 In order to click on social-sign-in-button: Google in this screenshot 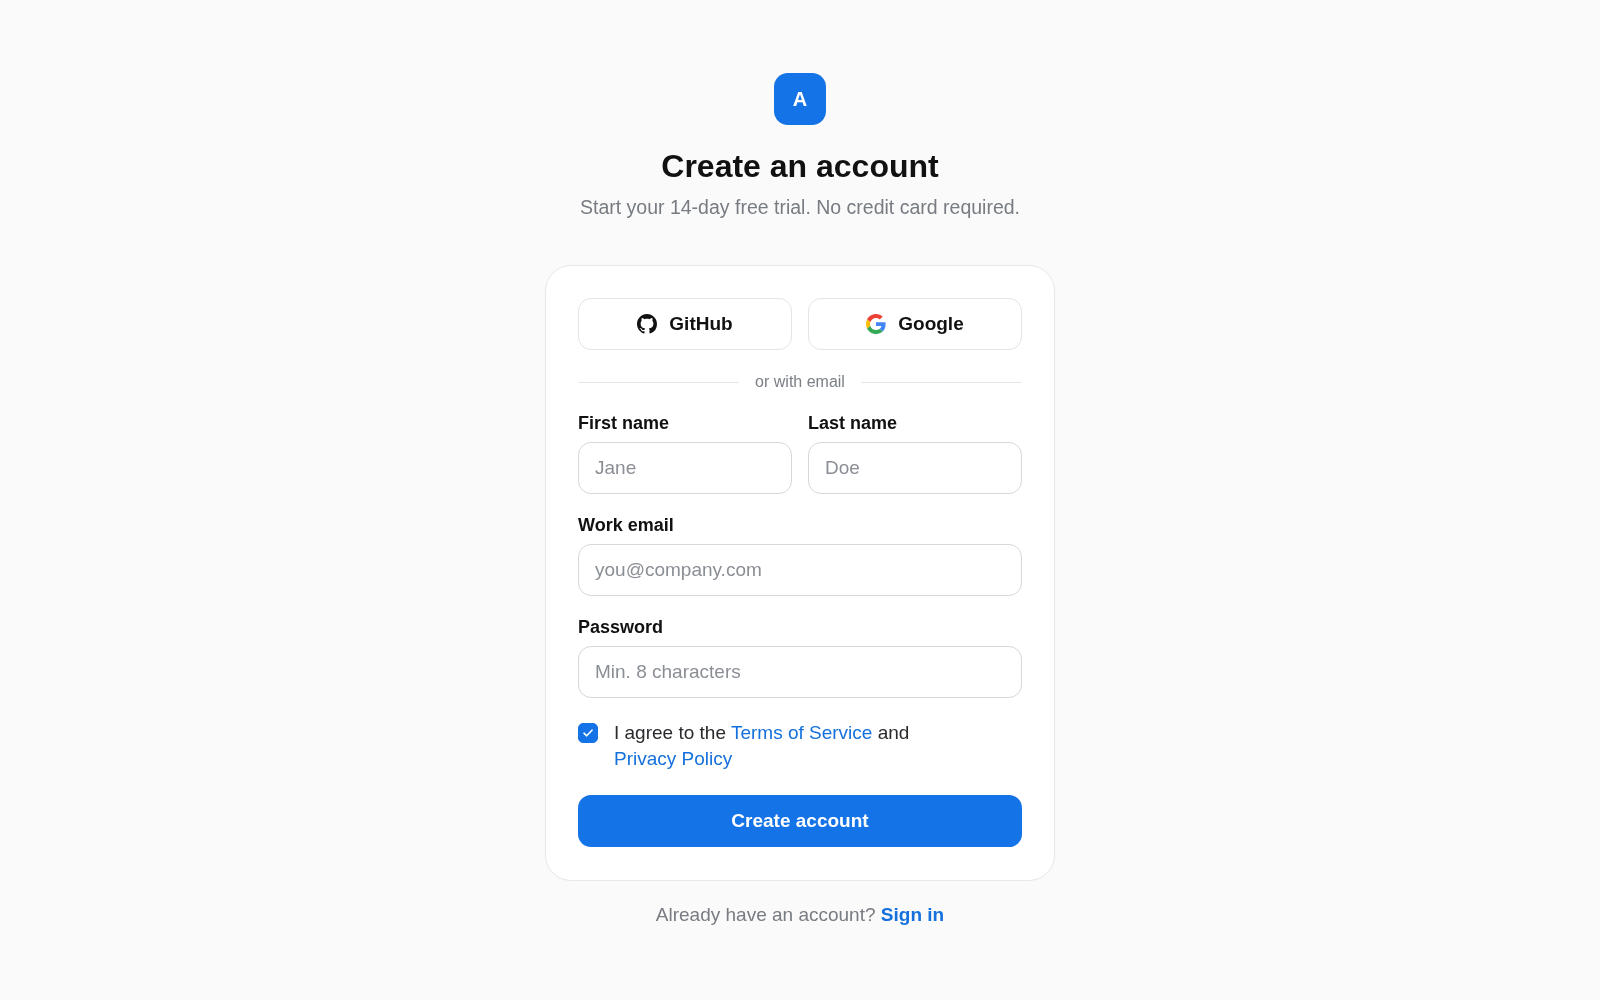, I will do `click(915, 324)`.